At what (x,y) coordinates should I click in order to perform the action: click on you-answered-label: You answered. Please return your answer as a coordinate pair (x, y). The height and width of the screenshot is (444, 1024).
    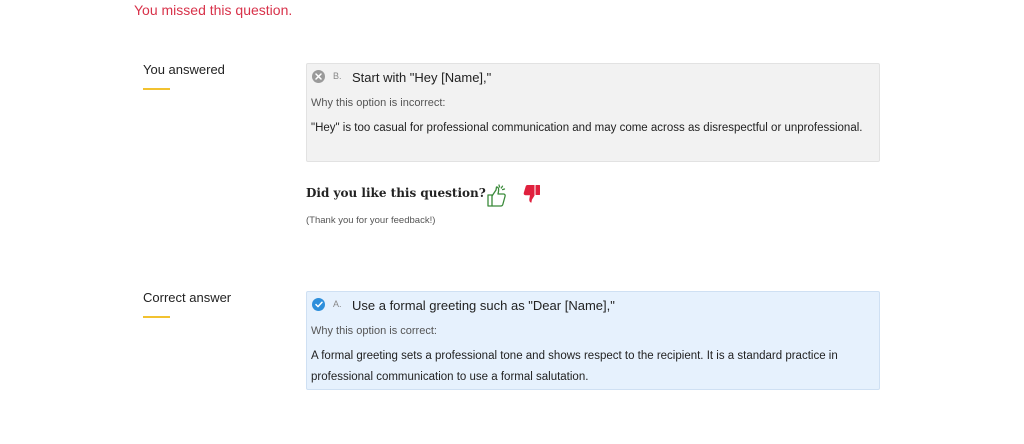
    Looking at the image, I should click on (184, 69).